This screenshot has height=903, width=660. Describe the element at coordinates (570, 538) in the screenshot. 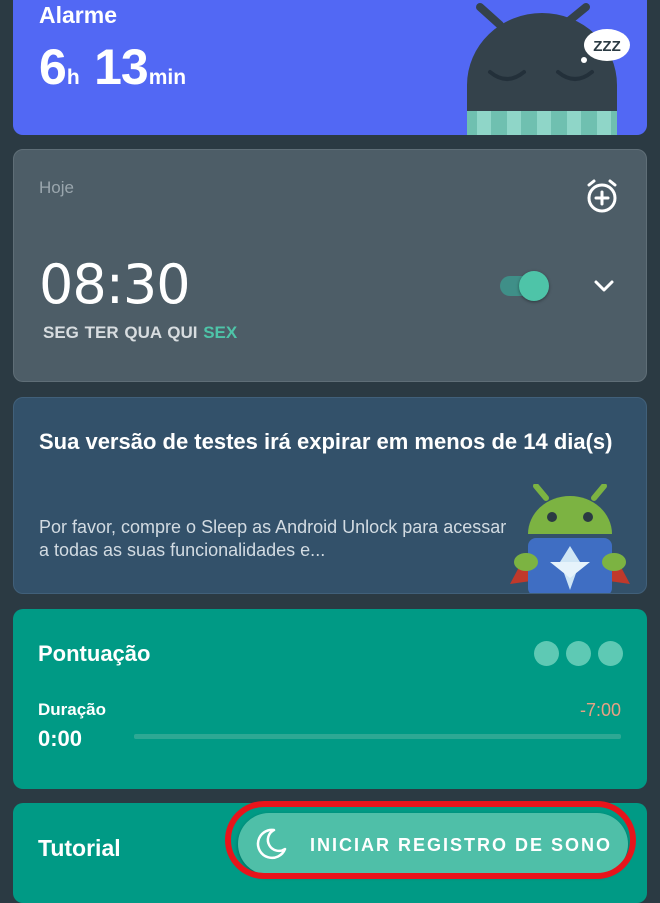

I see `android-hero-icon` at that location.